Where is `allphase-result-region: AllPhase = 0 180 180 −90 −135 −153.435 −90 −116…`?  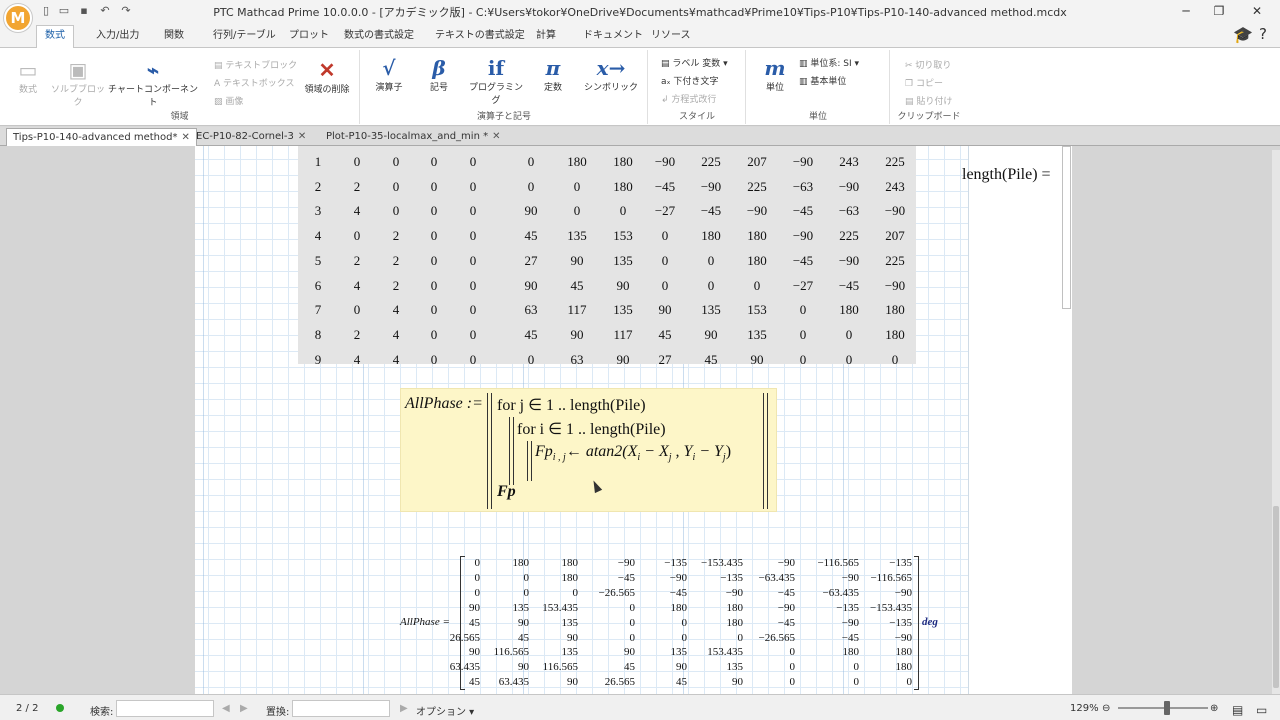
allphase-result-region: AllPhase = 0 180 180 −90 −135 −153.435 −90 −116… is located at coordinates (680, 624).